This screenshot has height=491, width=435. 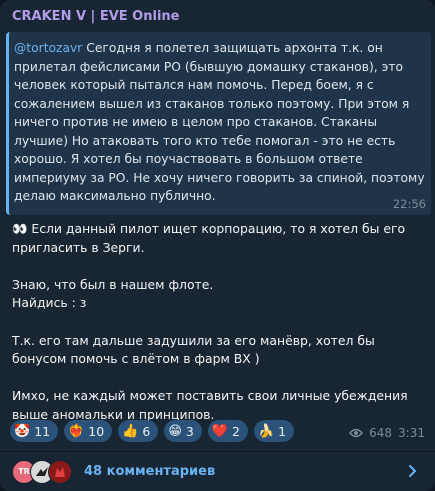 What do you see at coordinates (413, 471) in the screenshot?
I see `chevron-right-icon` at bounding box center [413, 471].